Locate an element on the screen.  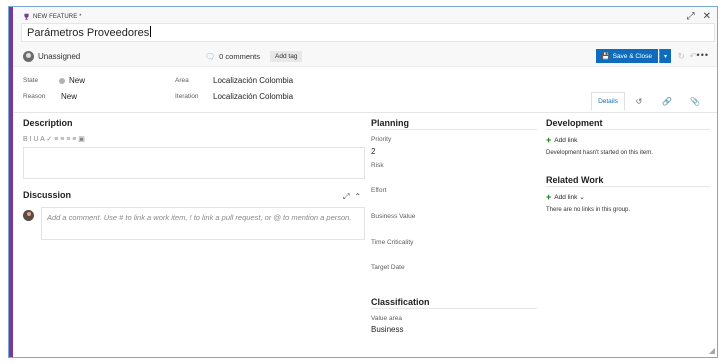
state-dot-icon is located at coordinates (62, 80).